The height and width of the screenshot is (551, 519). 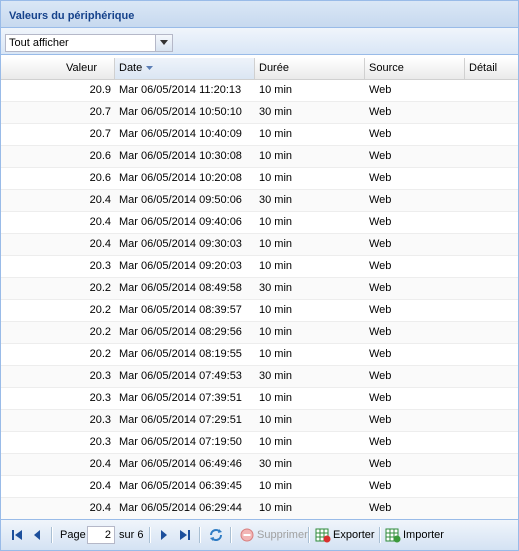 I want to click on cell-date: Mar 06/05/2014 07:19:50, so click(x=180, y=442).